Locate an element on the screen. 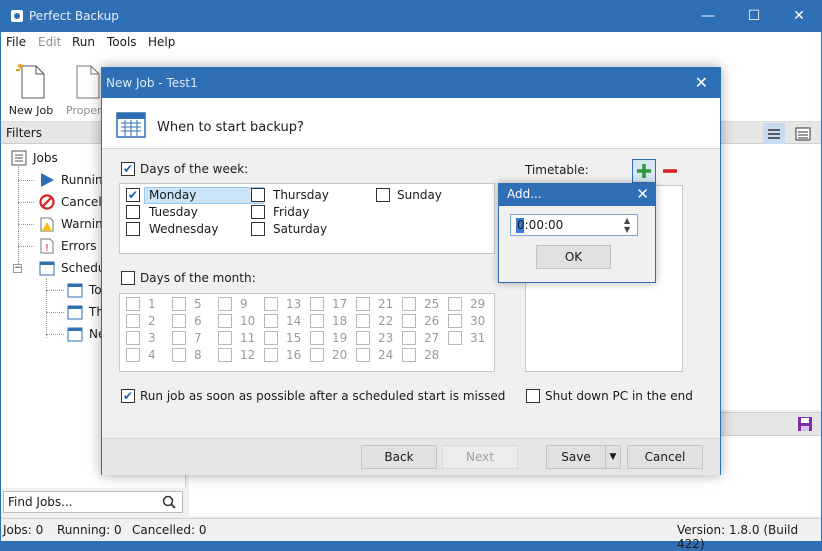 The width and height of the screenshot is (822, 551). list-view-icon is located at coordinates (803, 134).